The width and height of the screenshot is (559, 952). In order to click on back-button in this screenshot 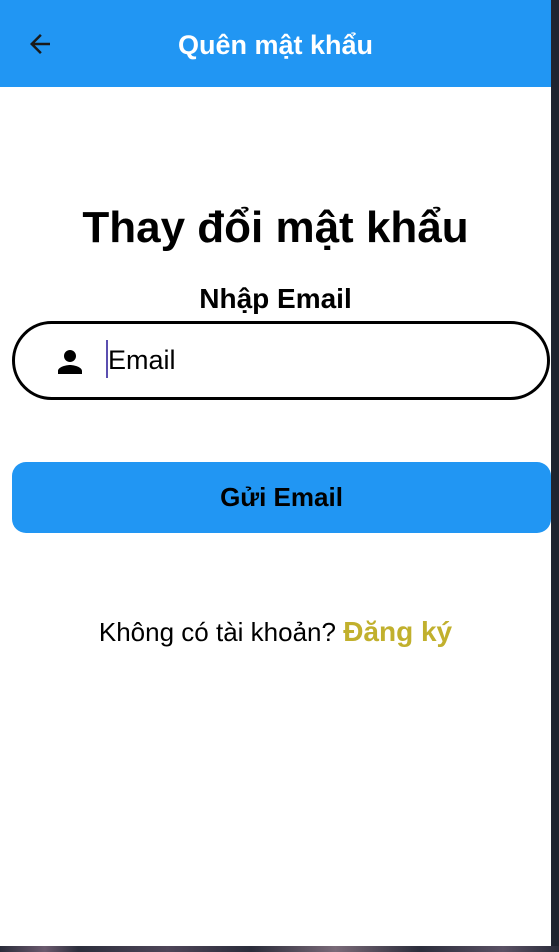, I will do `click(40, 44)`.